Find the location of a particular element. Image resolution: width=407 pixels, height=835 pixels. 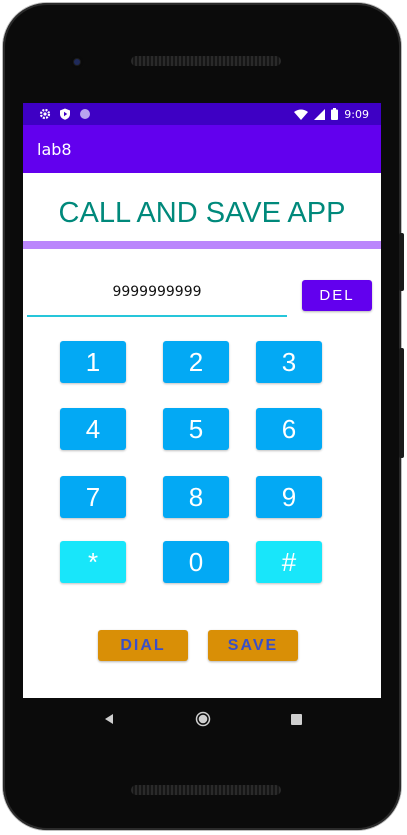

page-title: CALL AND SAVE APP is located at coordinates (202, 213).